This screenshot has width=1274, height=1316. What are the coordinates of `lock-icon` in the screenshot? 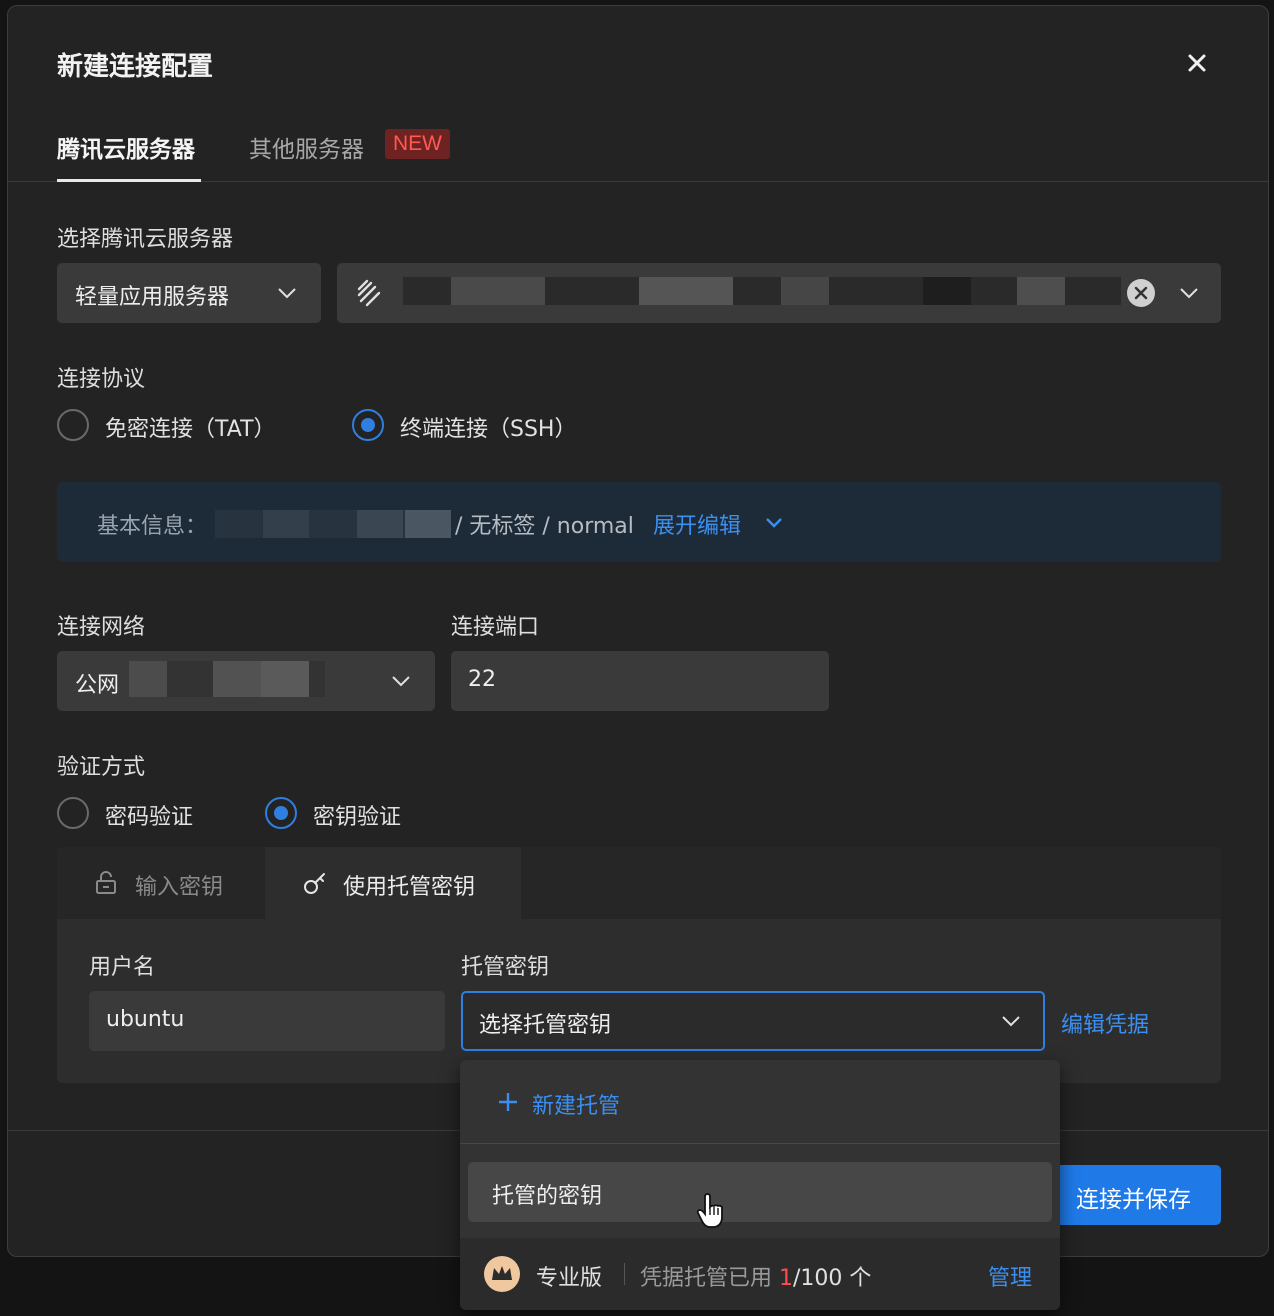 It's located at (106, 882).